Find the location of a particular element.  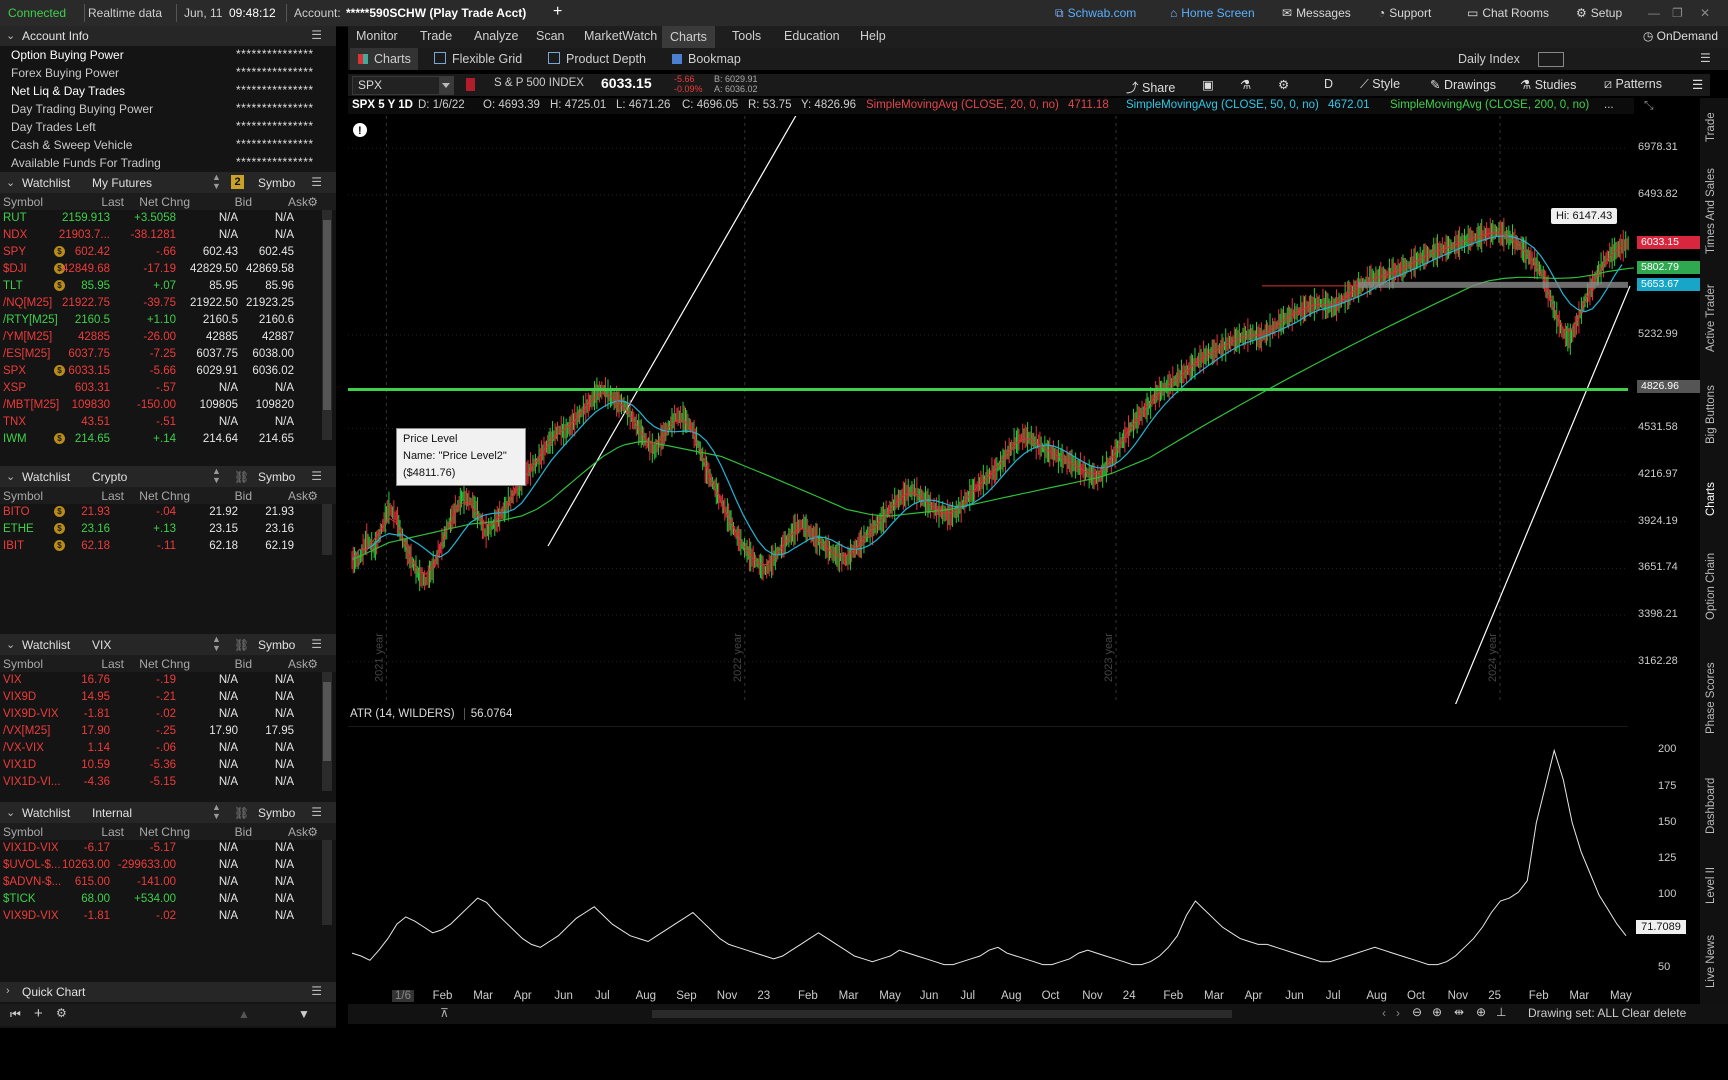

watchlist-row: $ADVN-$... 615.00 -141.00 N/A N/A is located at coordinates (161, 882).